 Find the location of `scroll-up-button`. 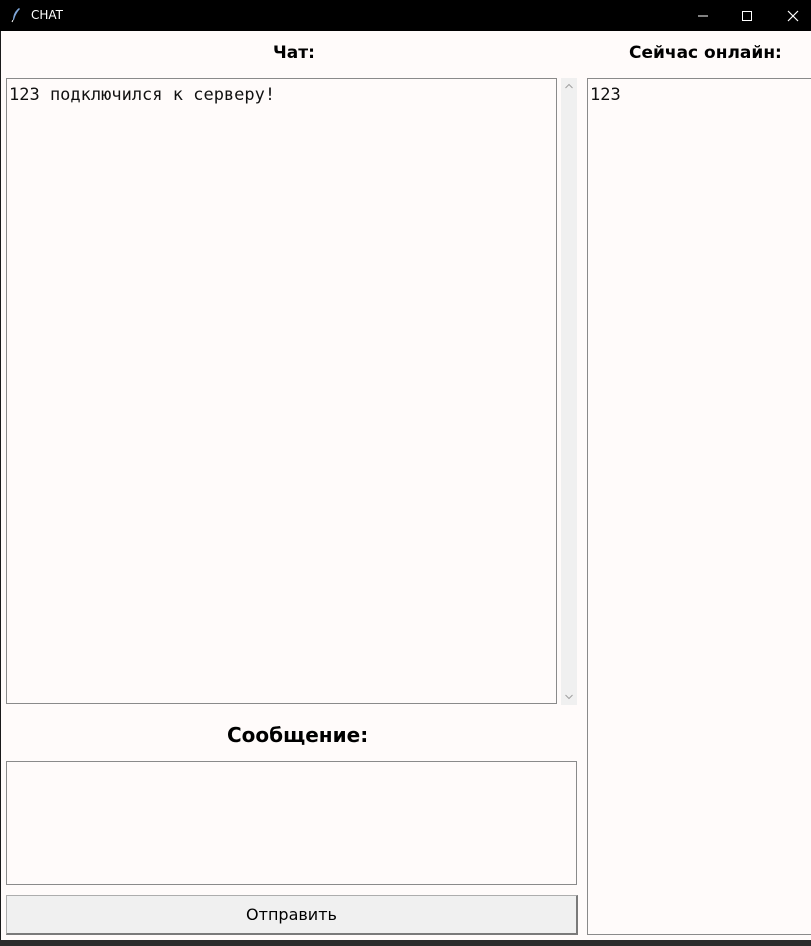

scroll-up-button is located at coordinates (569, 86).